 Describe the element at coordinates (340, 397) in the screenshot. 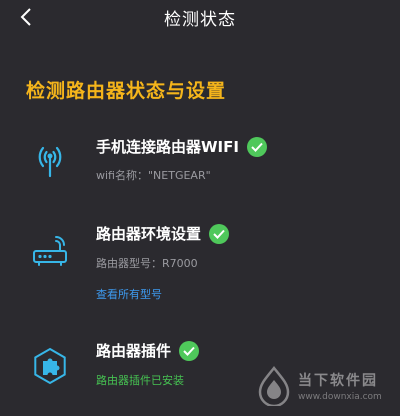

I see `watermark-url: www.downxia.com` at that location.